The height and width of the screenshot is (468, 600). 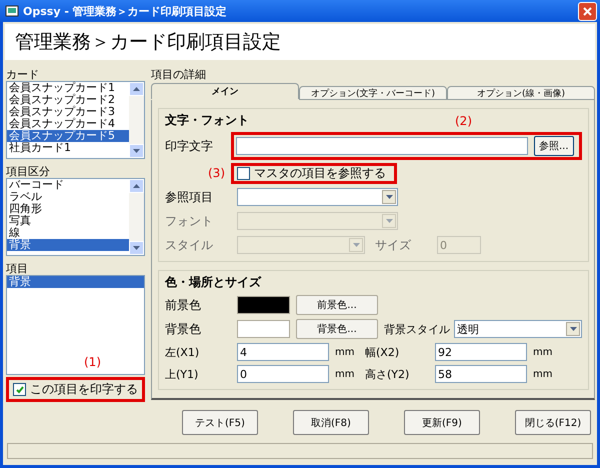 I want to click on action-button: テスト(F5), so click(x=220, y=422).